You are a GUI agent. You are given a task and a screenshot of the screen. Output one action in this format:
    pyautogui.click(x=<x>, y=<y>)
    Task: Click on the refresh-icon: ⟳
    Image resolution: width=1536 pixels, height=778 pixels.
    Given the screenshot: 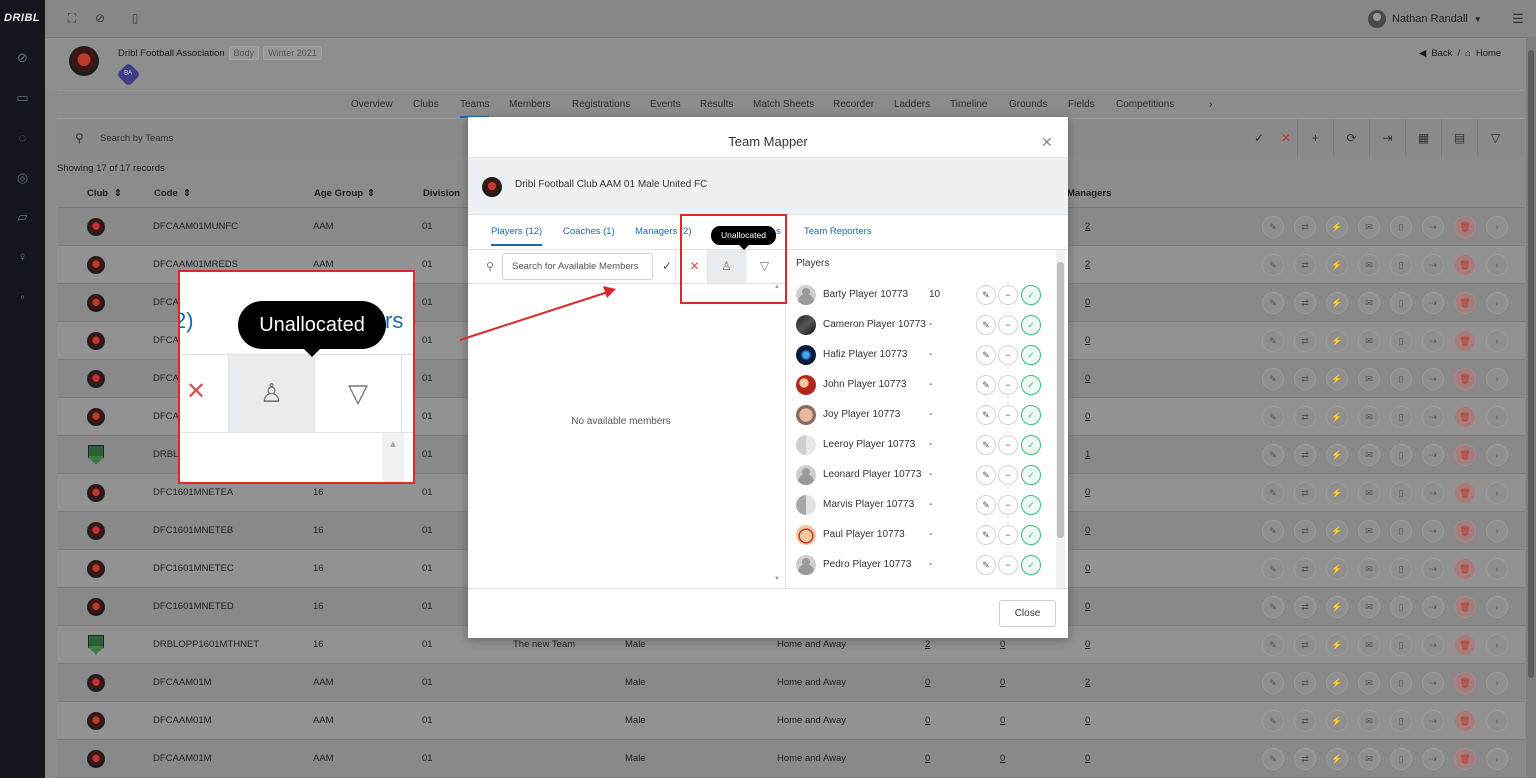 What is the action you would take?
    pyautogui.click(x=1351, y=138)
    